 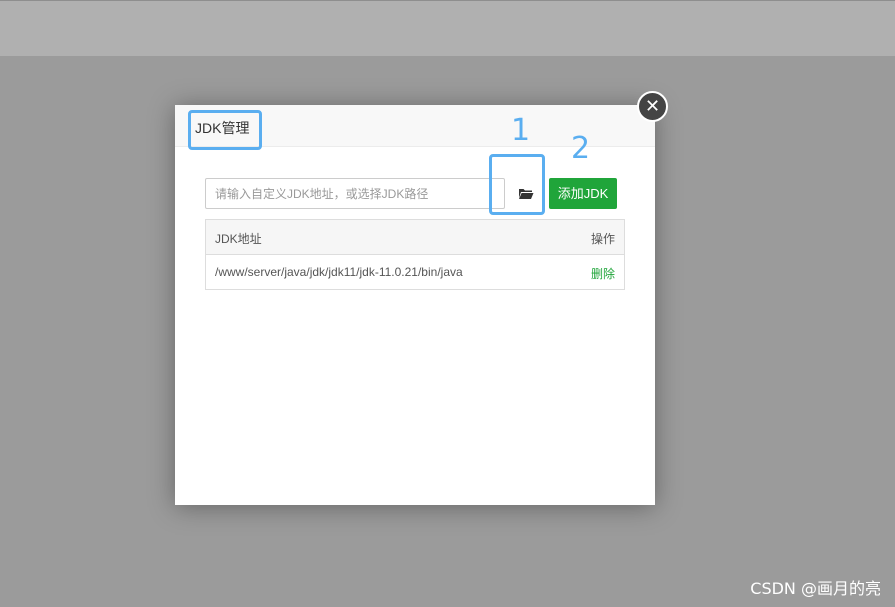 I want to click on annotation-number-2: 2, so click(x=581, y=148).